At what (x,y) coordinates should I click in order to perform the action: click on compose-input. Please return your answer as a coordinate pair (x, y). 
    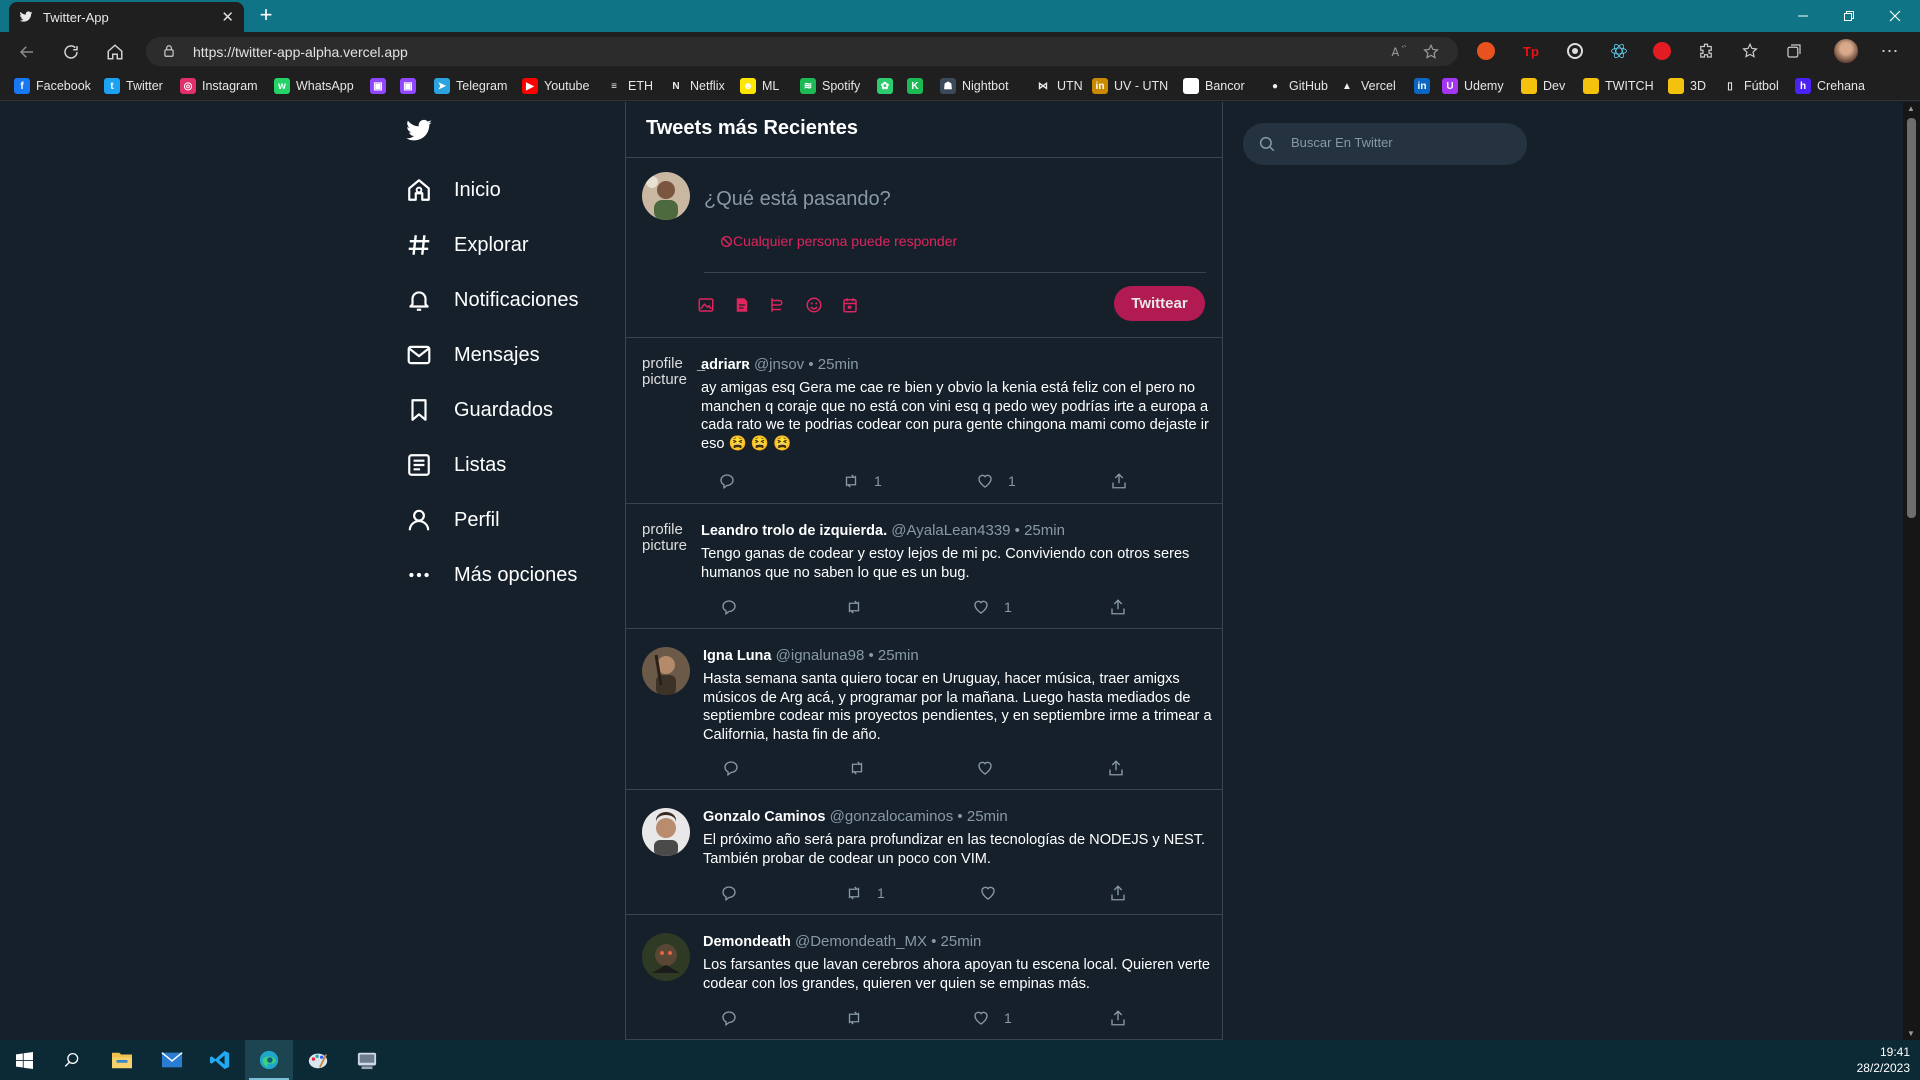
    Looking at the image, I should click on (944, 199).